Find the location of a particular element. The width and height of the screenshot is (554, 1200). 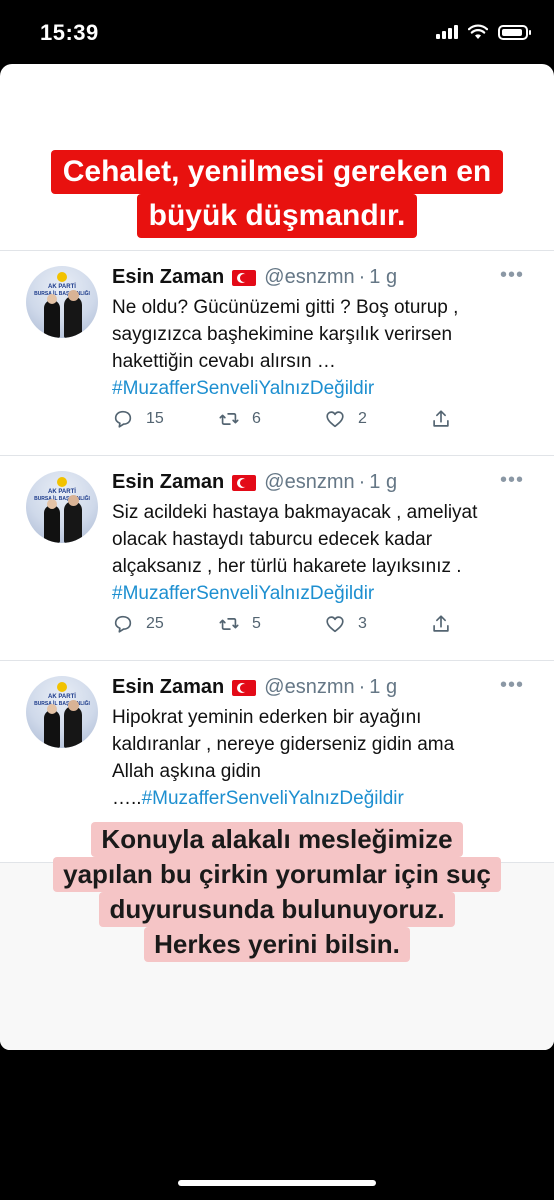

home-indicator is located at coordinates (277, 1183).